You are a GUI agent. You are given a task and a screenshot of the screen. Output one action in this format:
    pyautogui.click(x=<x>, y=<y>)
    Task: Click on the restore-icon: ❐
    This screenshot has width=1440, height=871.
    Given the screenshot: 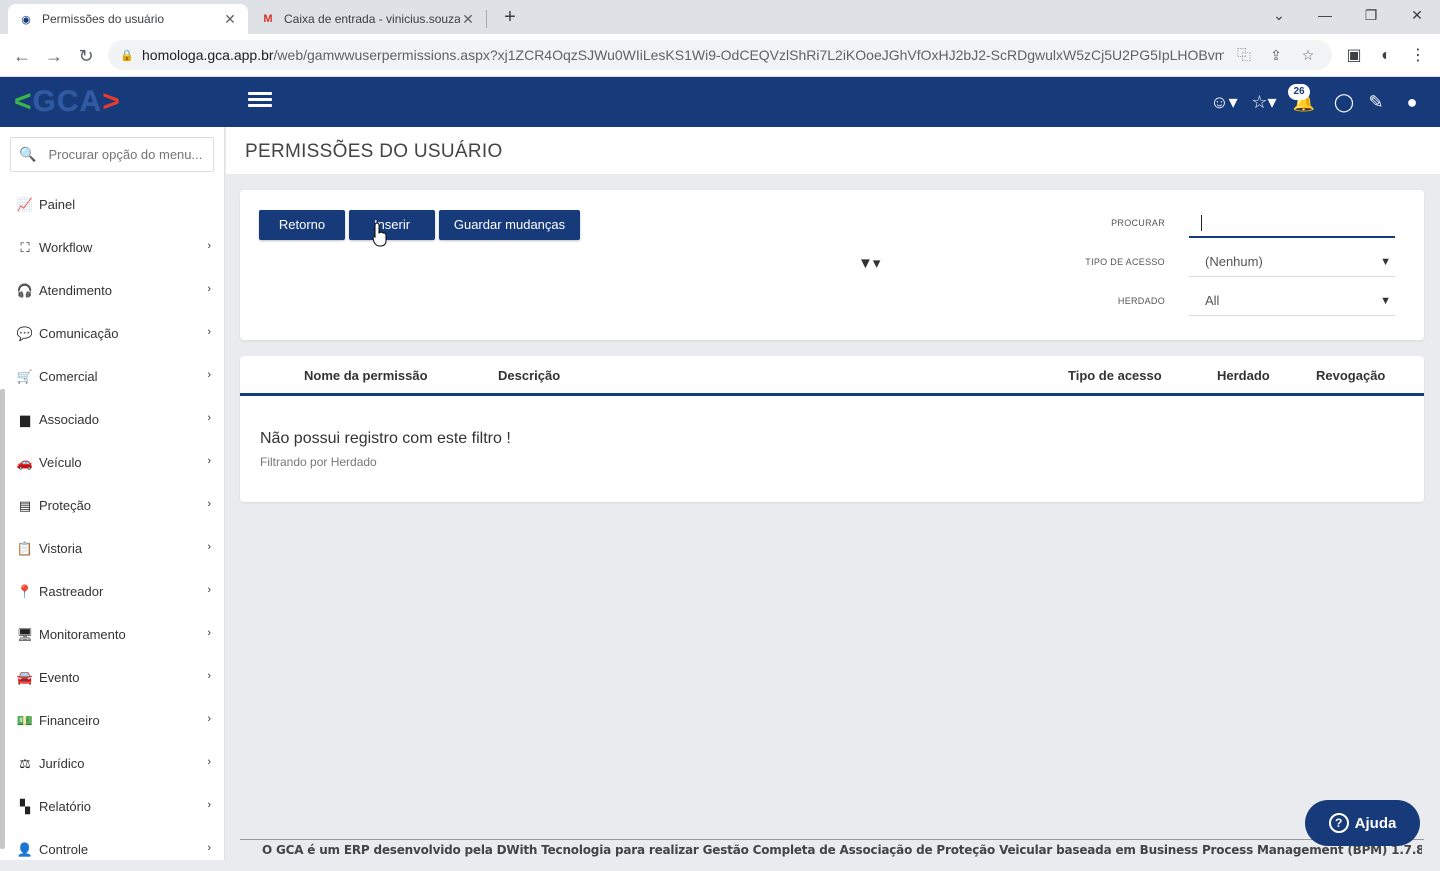 What is the action you would take?
    pyautogui.click(x=1371, y=17)
    